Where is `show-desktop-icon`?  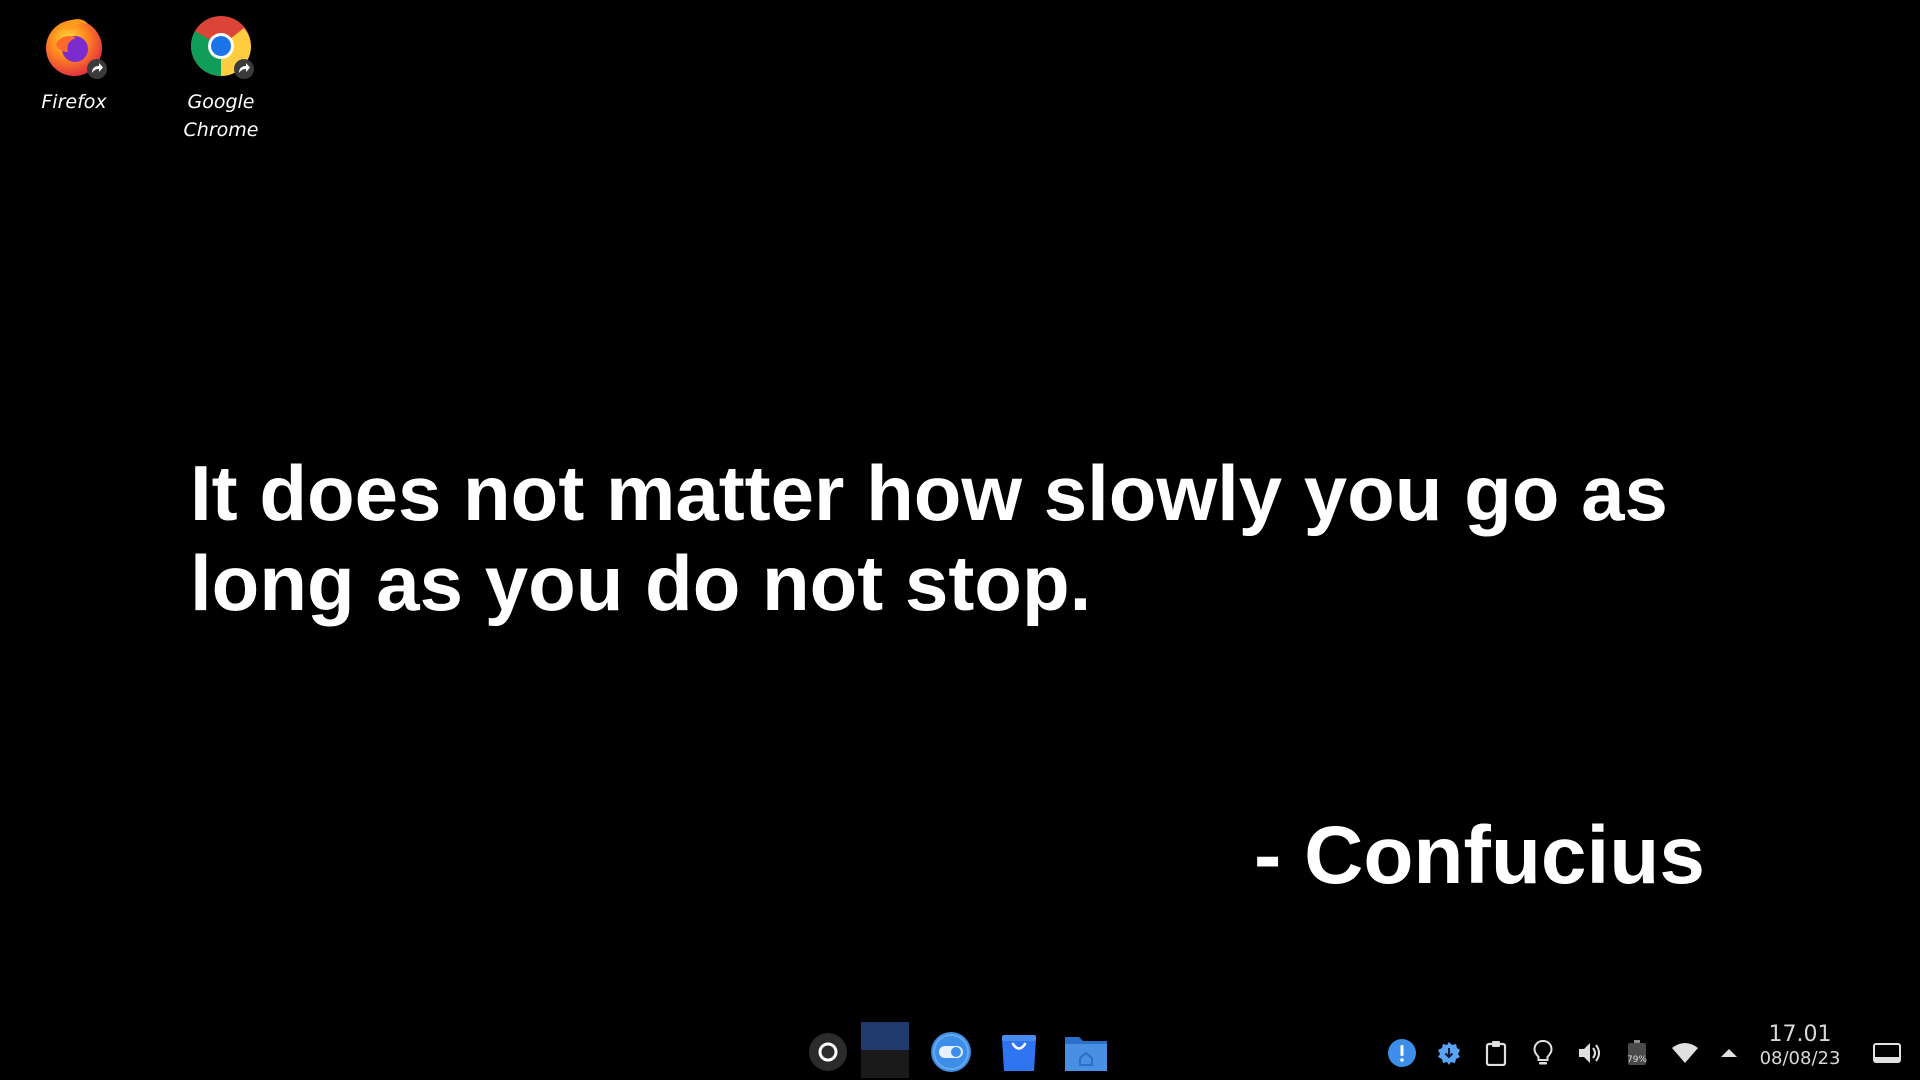 show-desktop-icon is located at coordinates (1887, 1053).